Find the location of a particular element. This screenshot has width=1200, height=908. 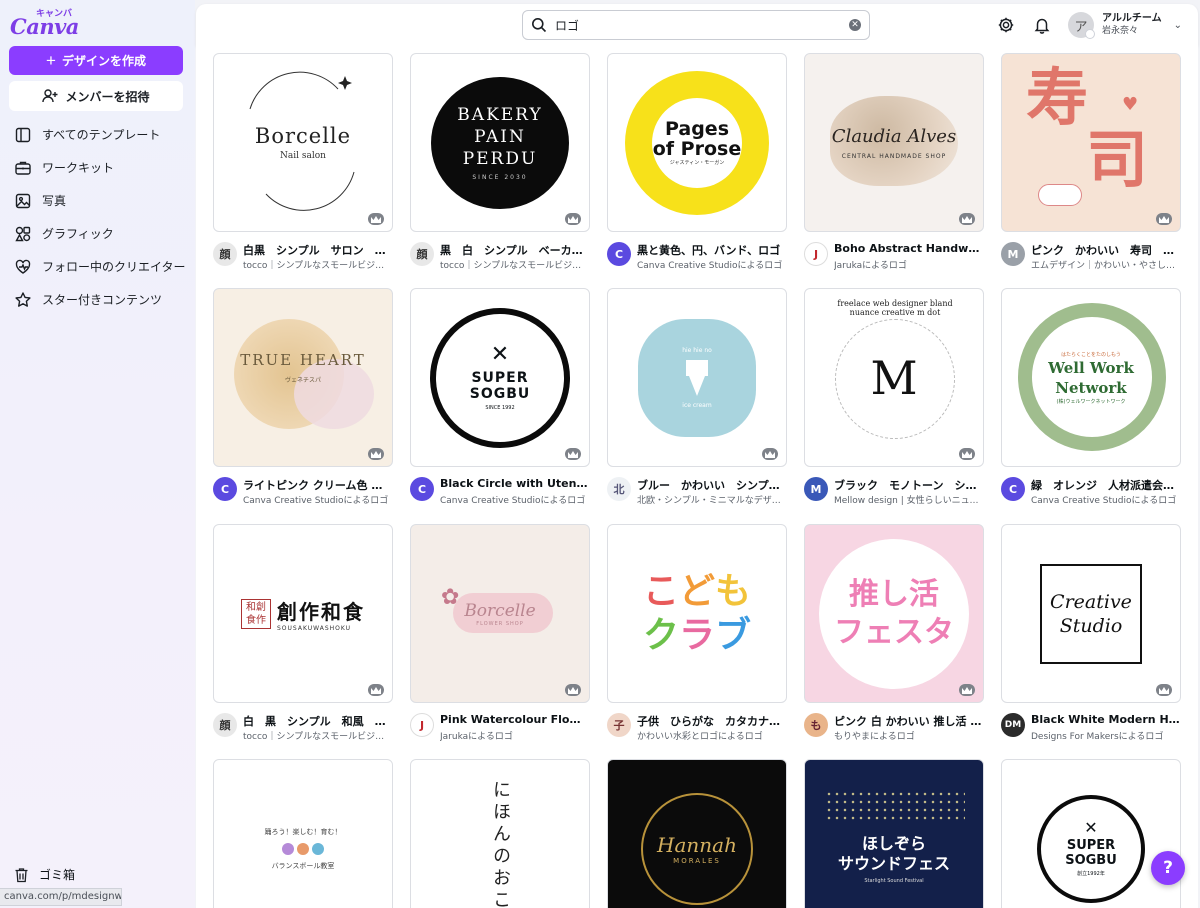

sidebar-item-label: スター付きコンテンツ is located at coordinates (102, 300).